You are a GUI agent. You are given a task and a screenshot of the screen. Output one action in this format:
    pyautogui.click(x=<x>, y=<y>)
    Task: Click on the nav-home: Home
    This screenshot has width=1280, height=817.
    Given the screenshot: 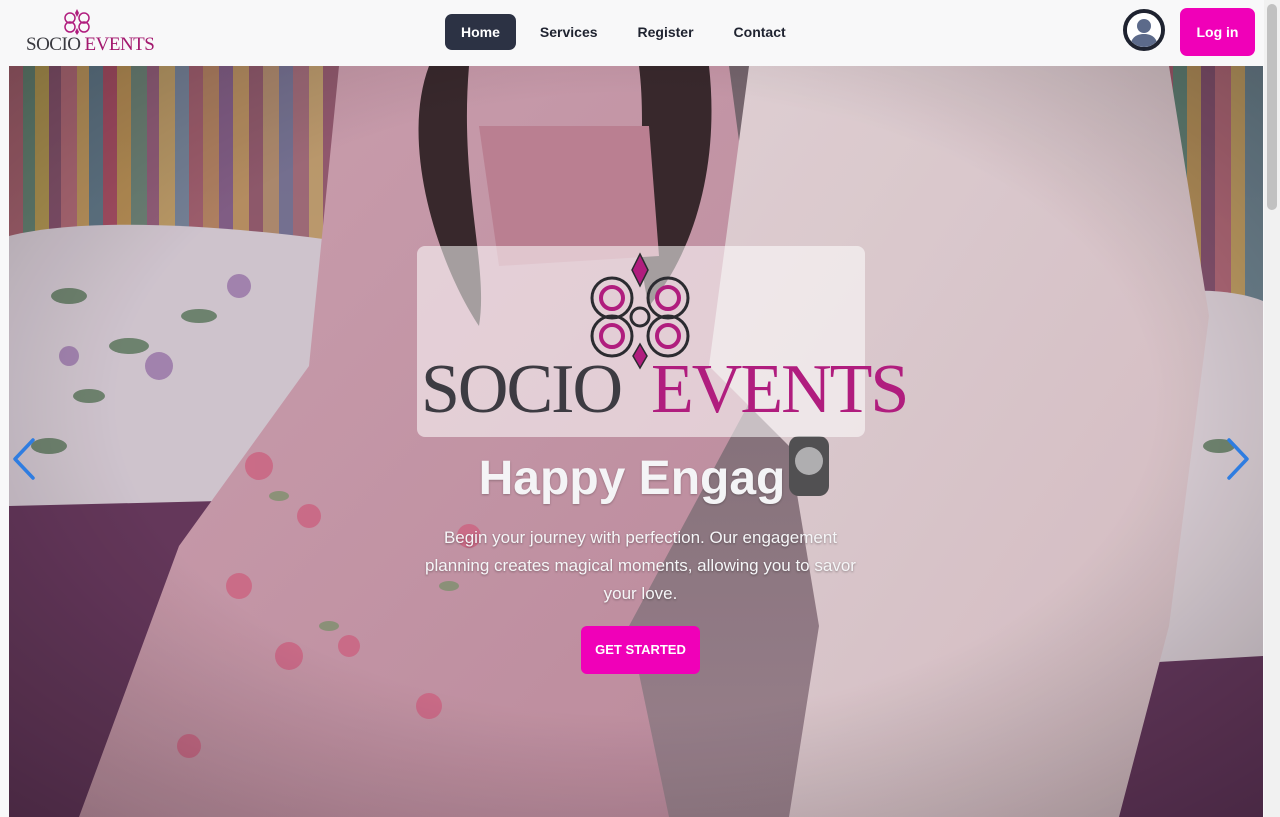 What is the action you would take?
    pyautogui.click(x=480, y=32)
    